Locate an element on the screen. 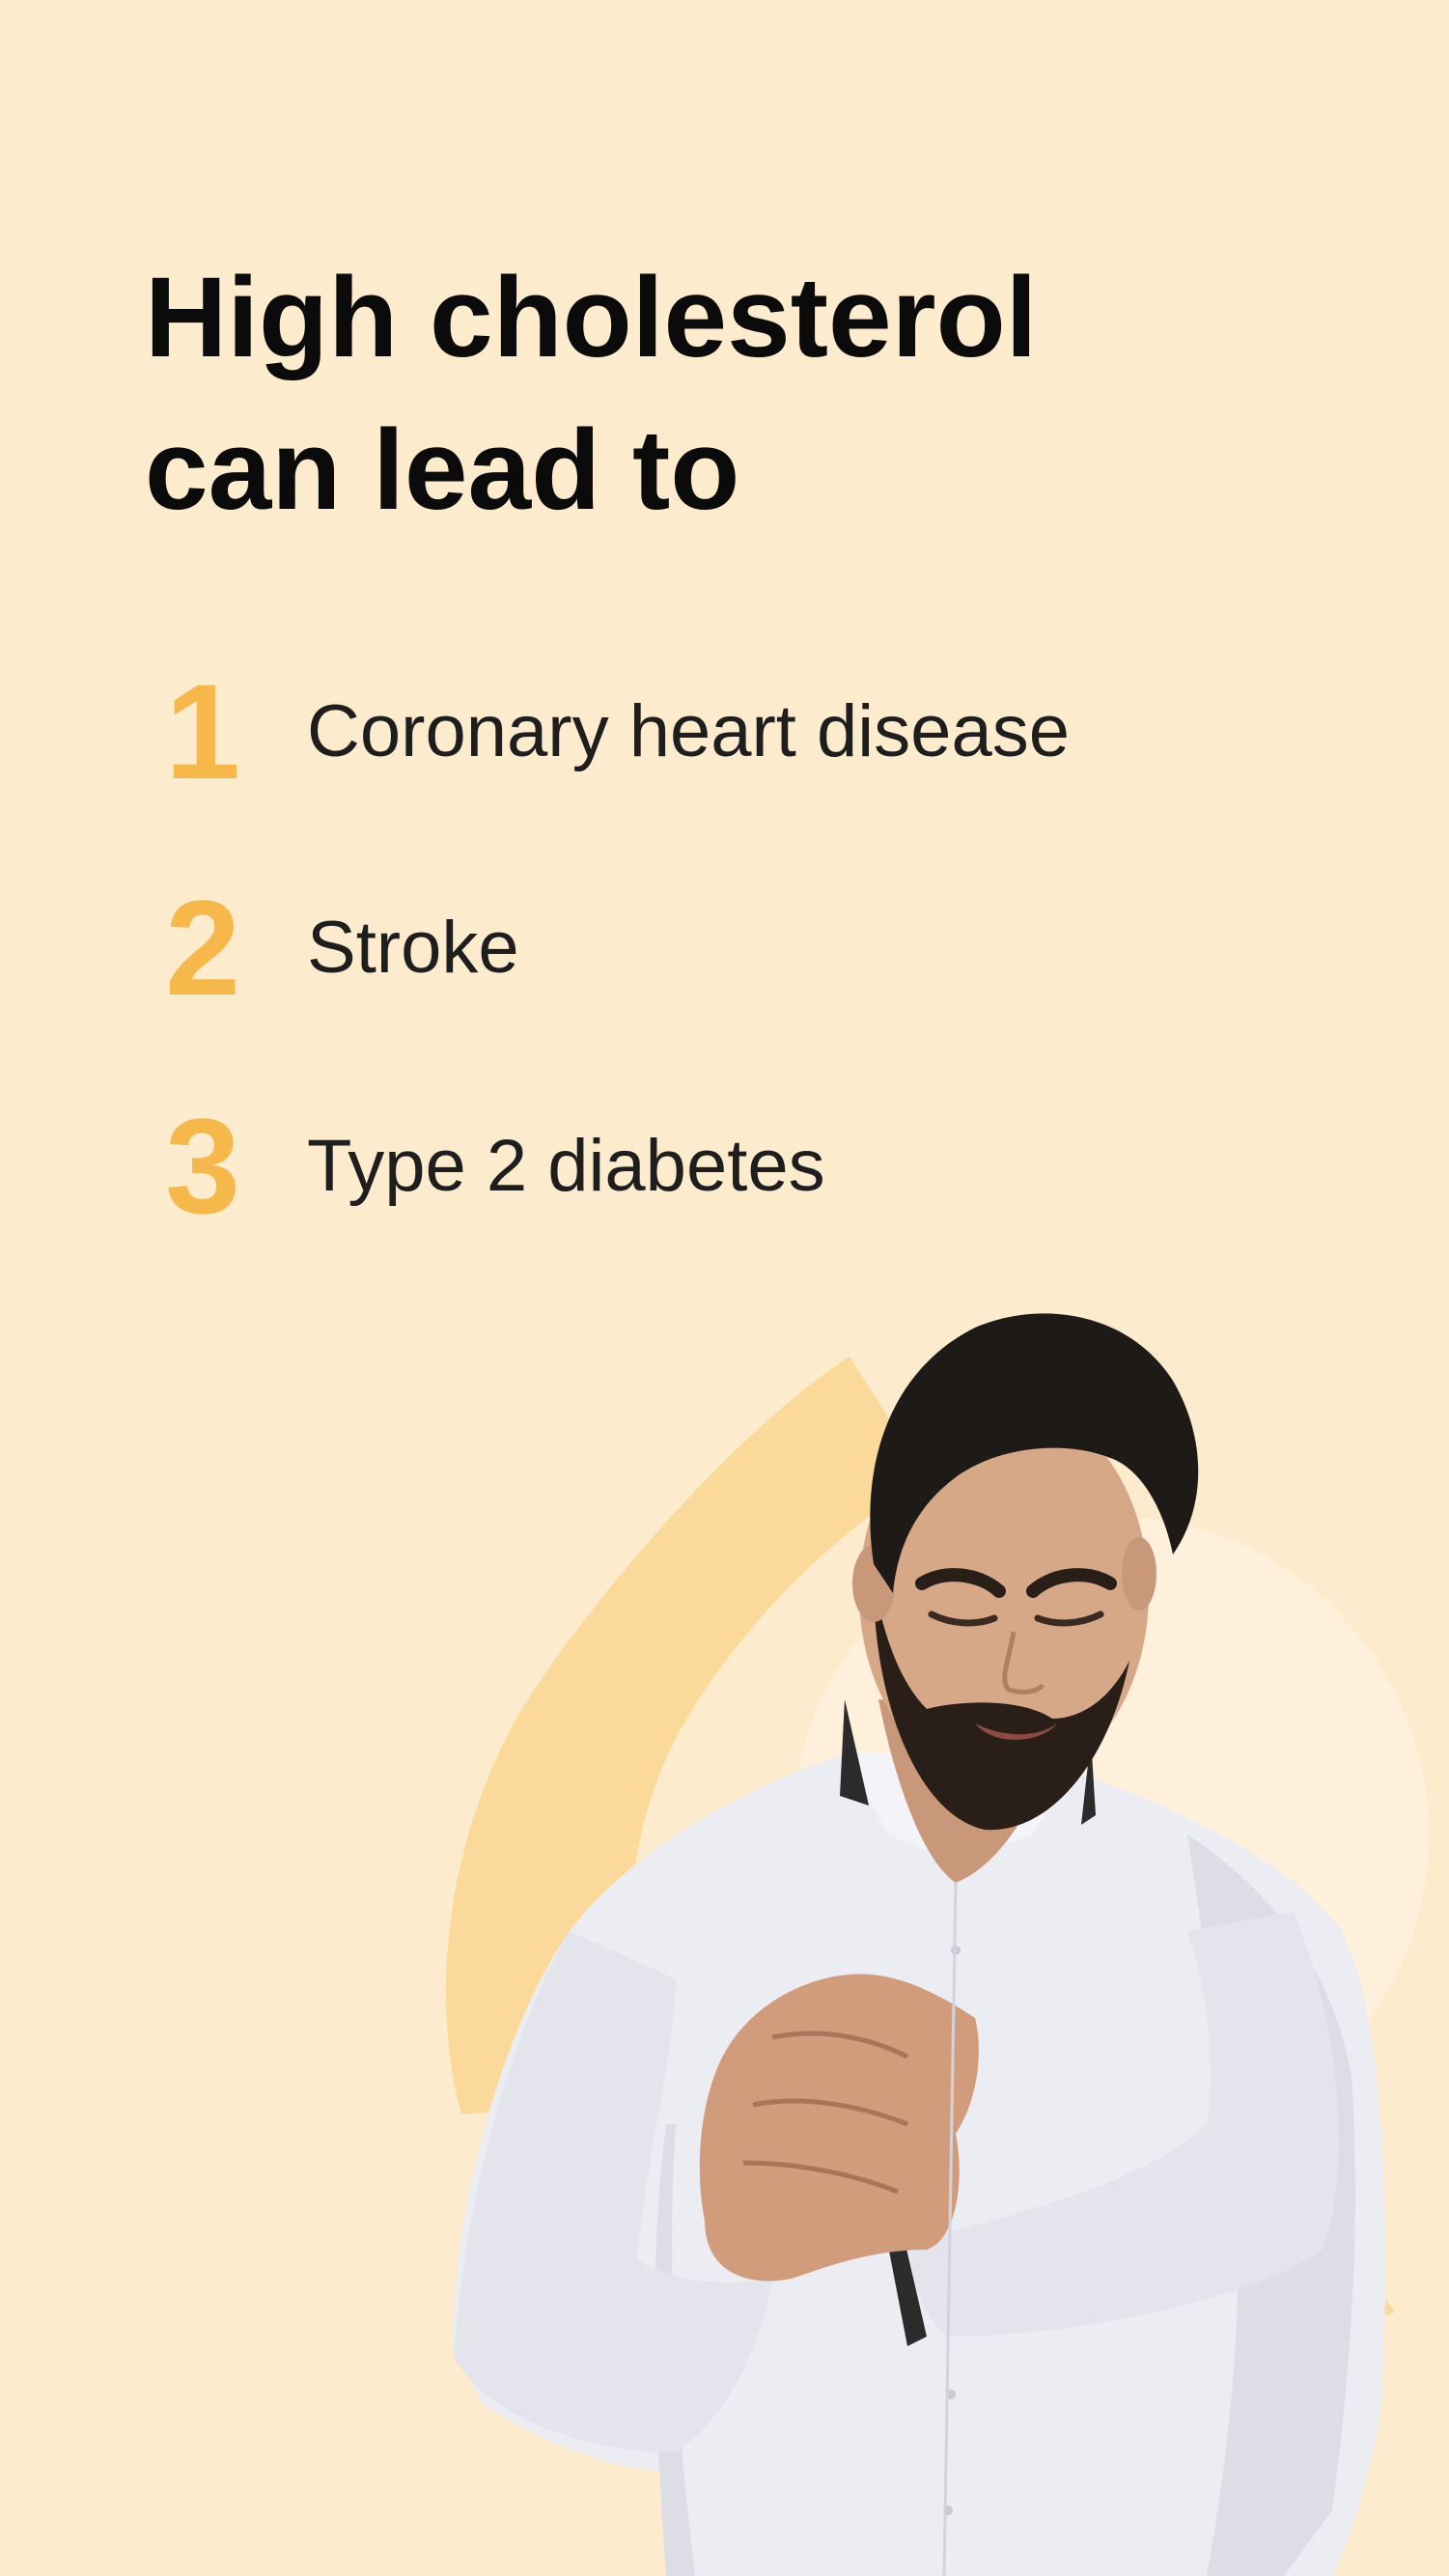 The image size is (1449, 2576). headline-line-2: can lead to is located at coordinates (442, 470).